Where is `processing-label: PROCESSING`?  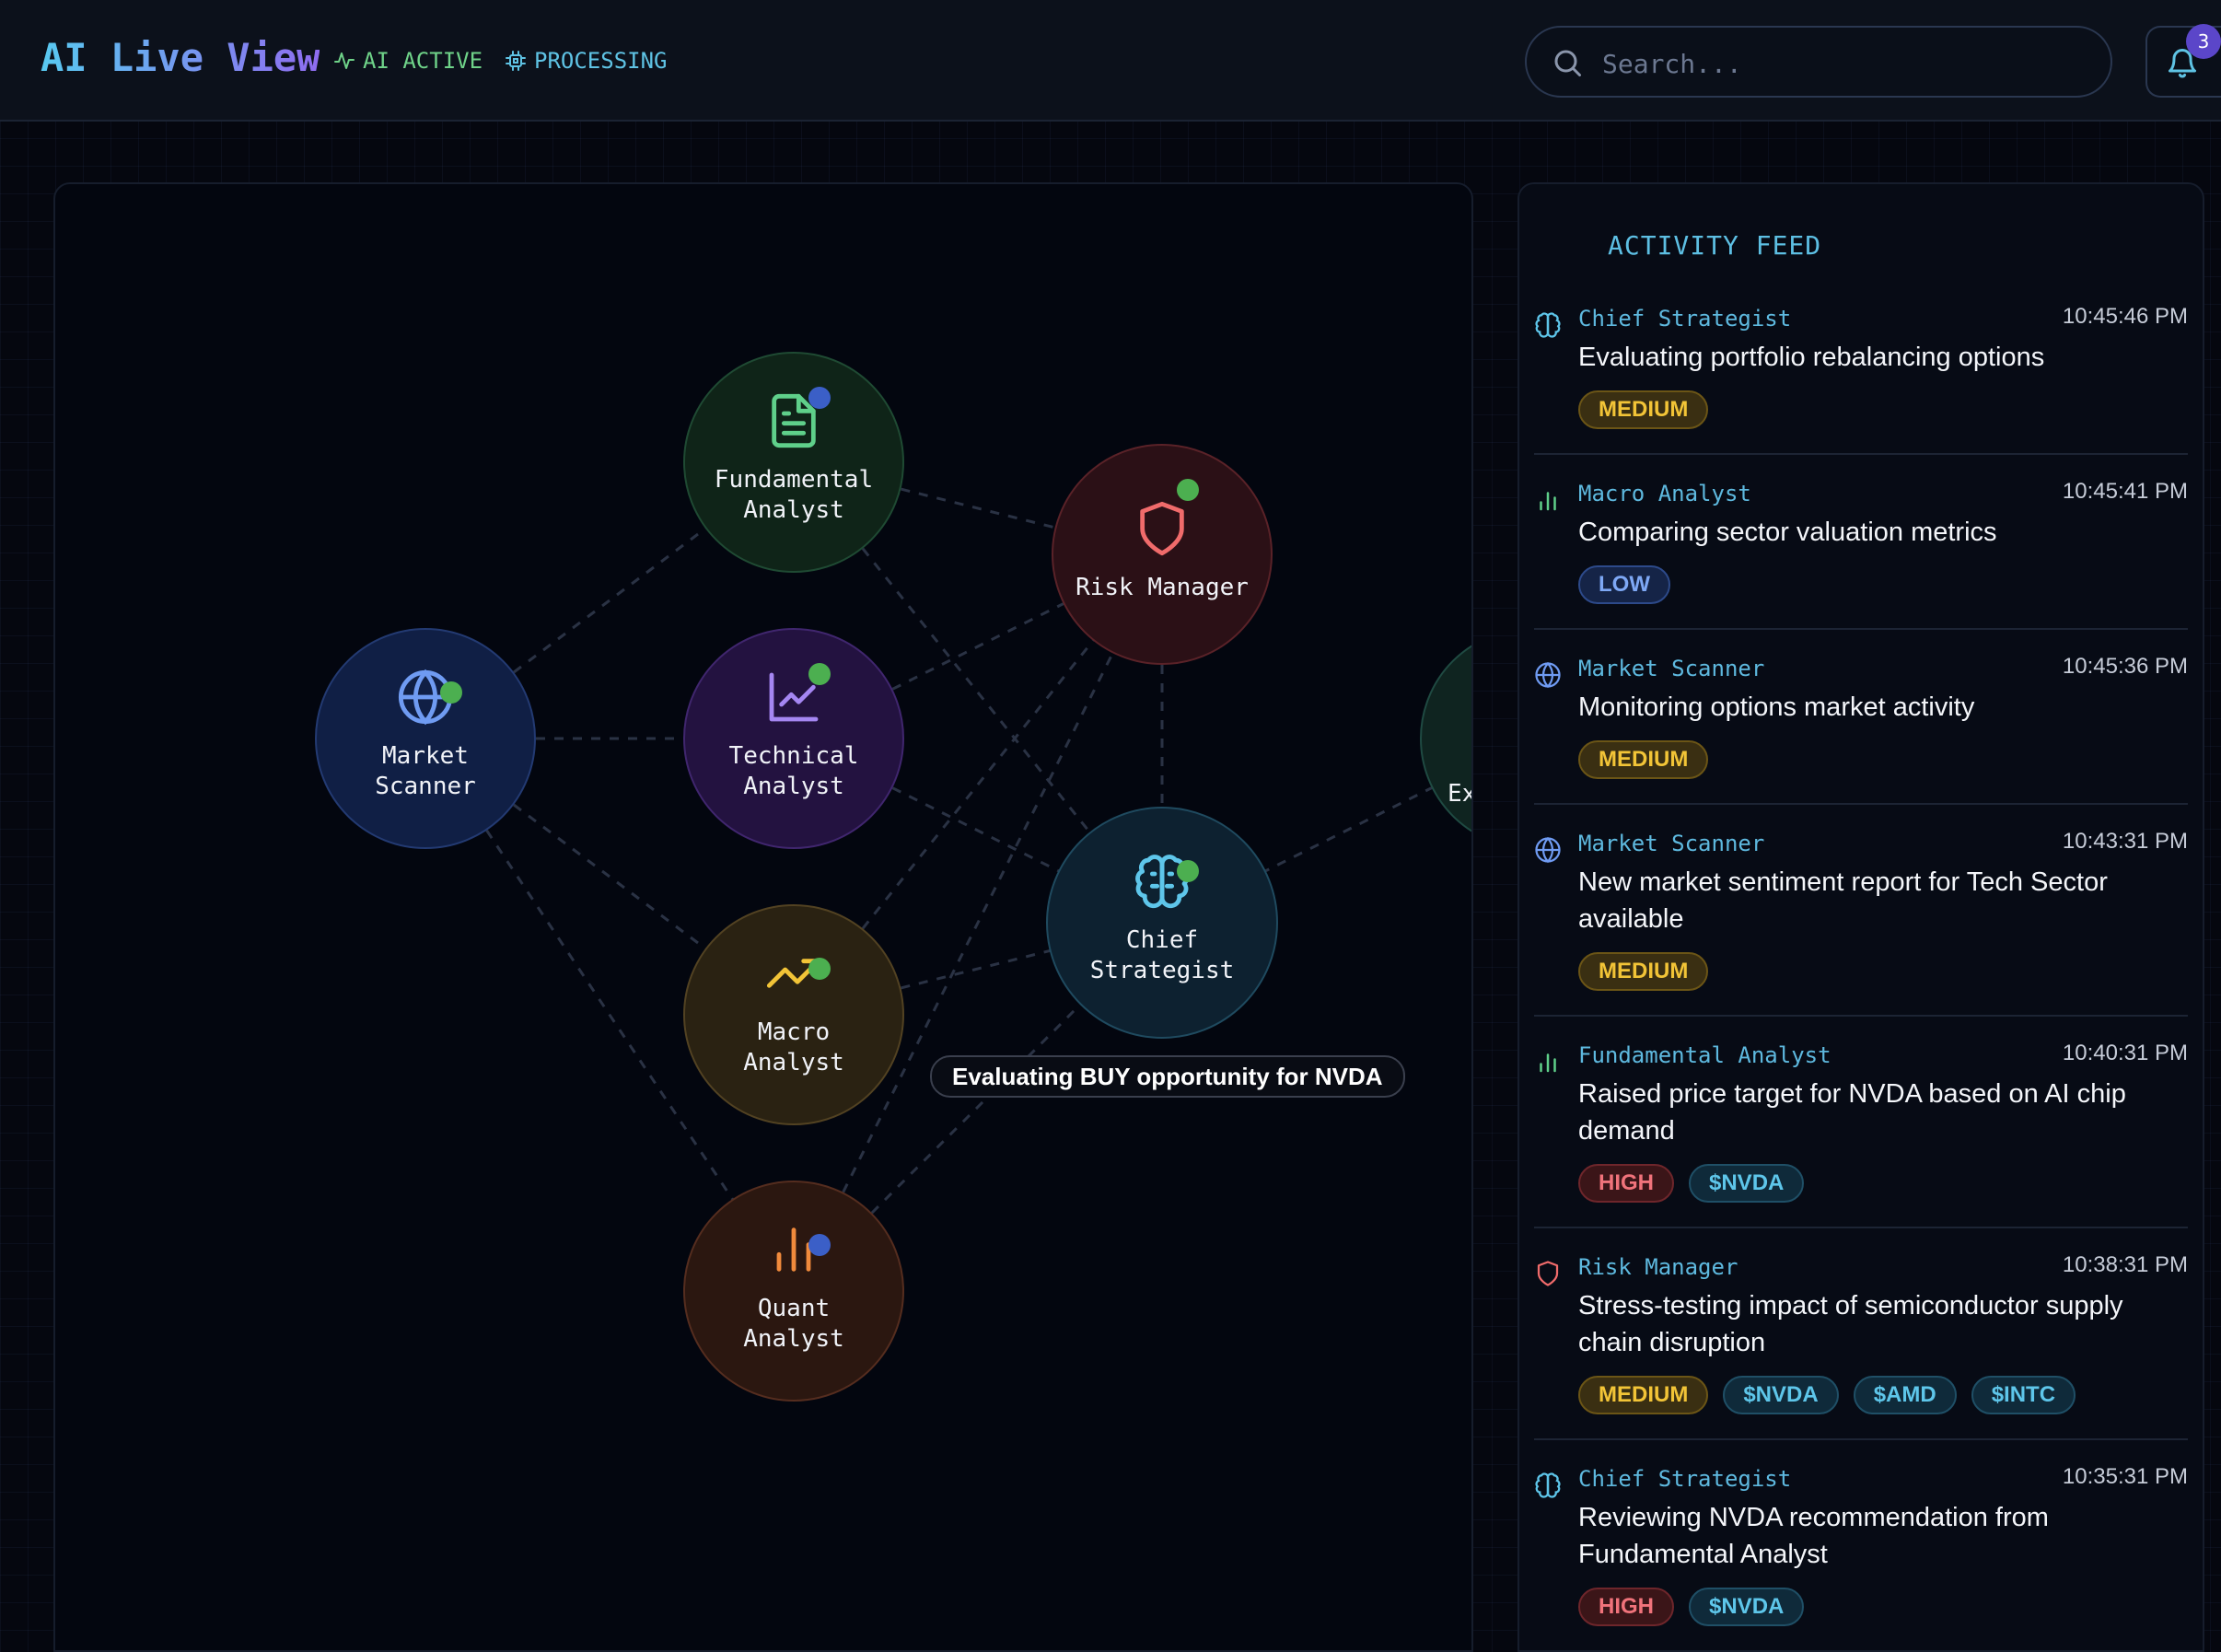
processing-label: PROCESSING is located at coordinates (601, 61).